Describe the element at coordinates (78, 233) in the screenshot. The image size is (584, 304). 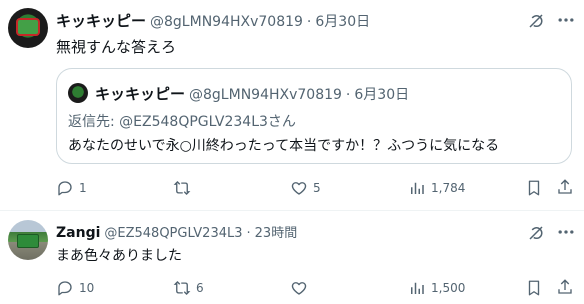
I see `author-name: Zangi` at that location.